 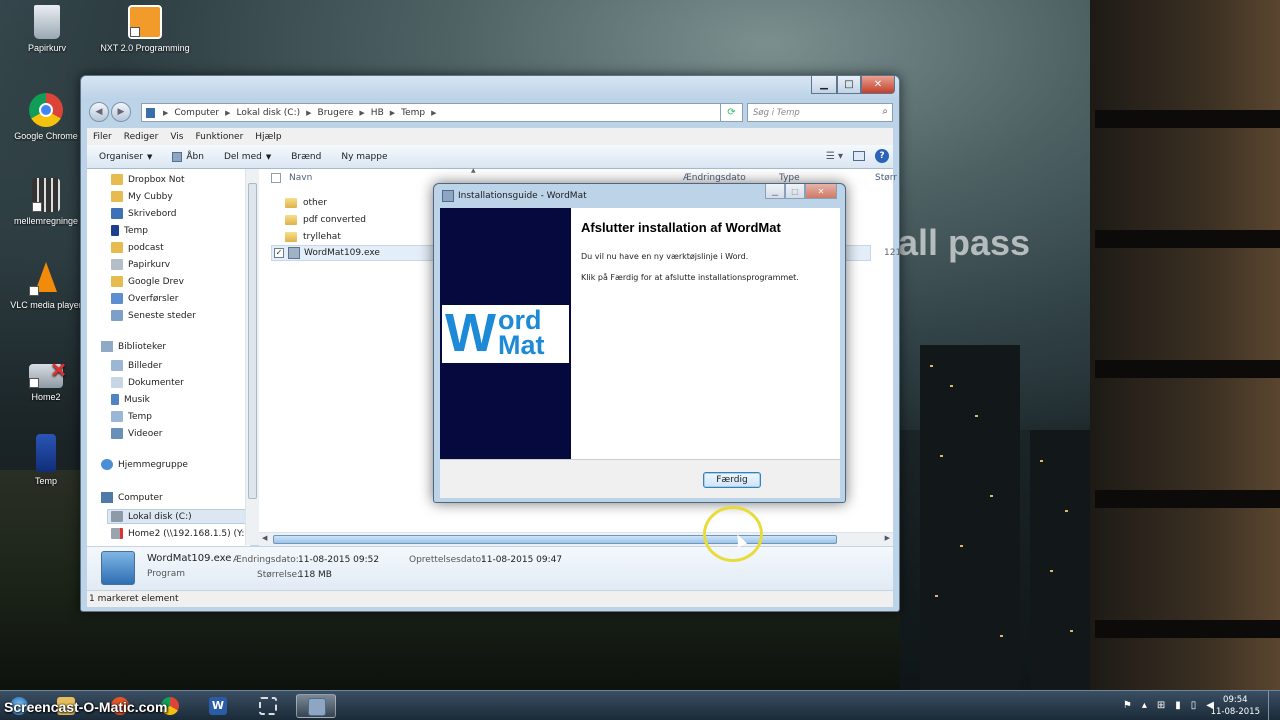 I want to click on nav-item-label: Dokumenter, so click(x=156, y=382).